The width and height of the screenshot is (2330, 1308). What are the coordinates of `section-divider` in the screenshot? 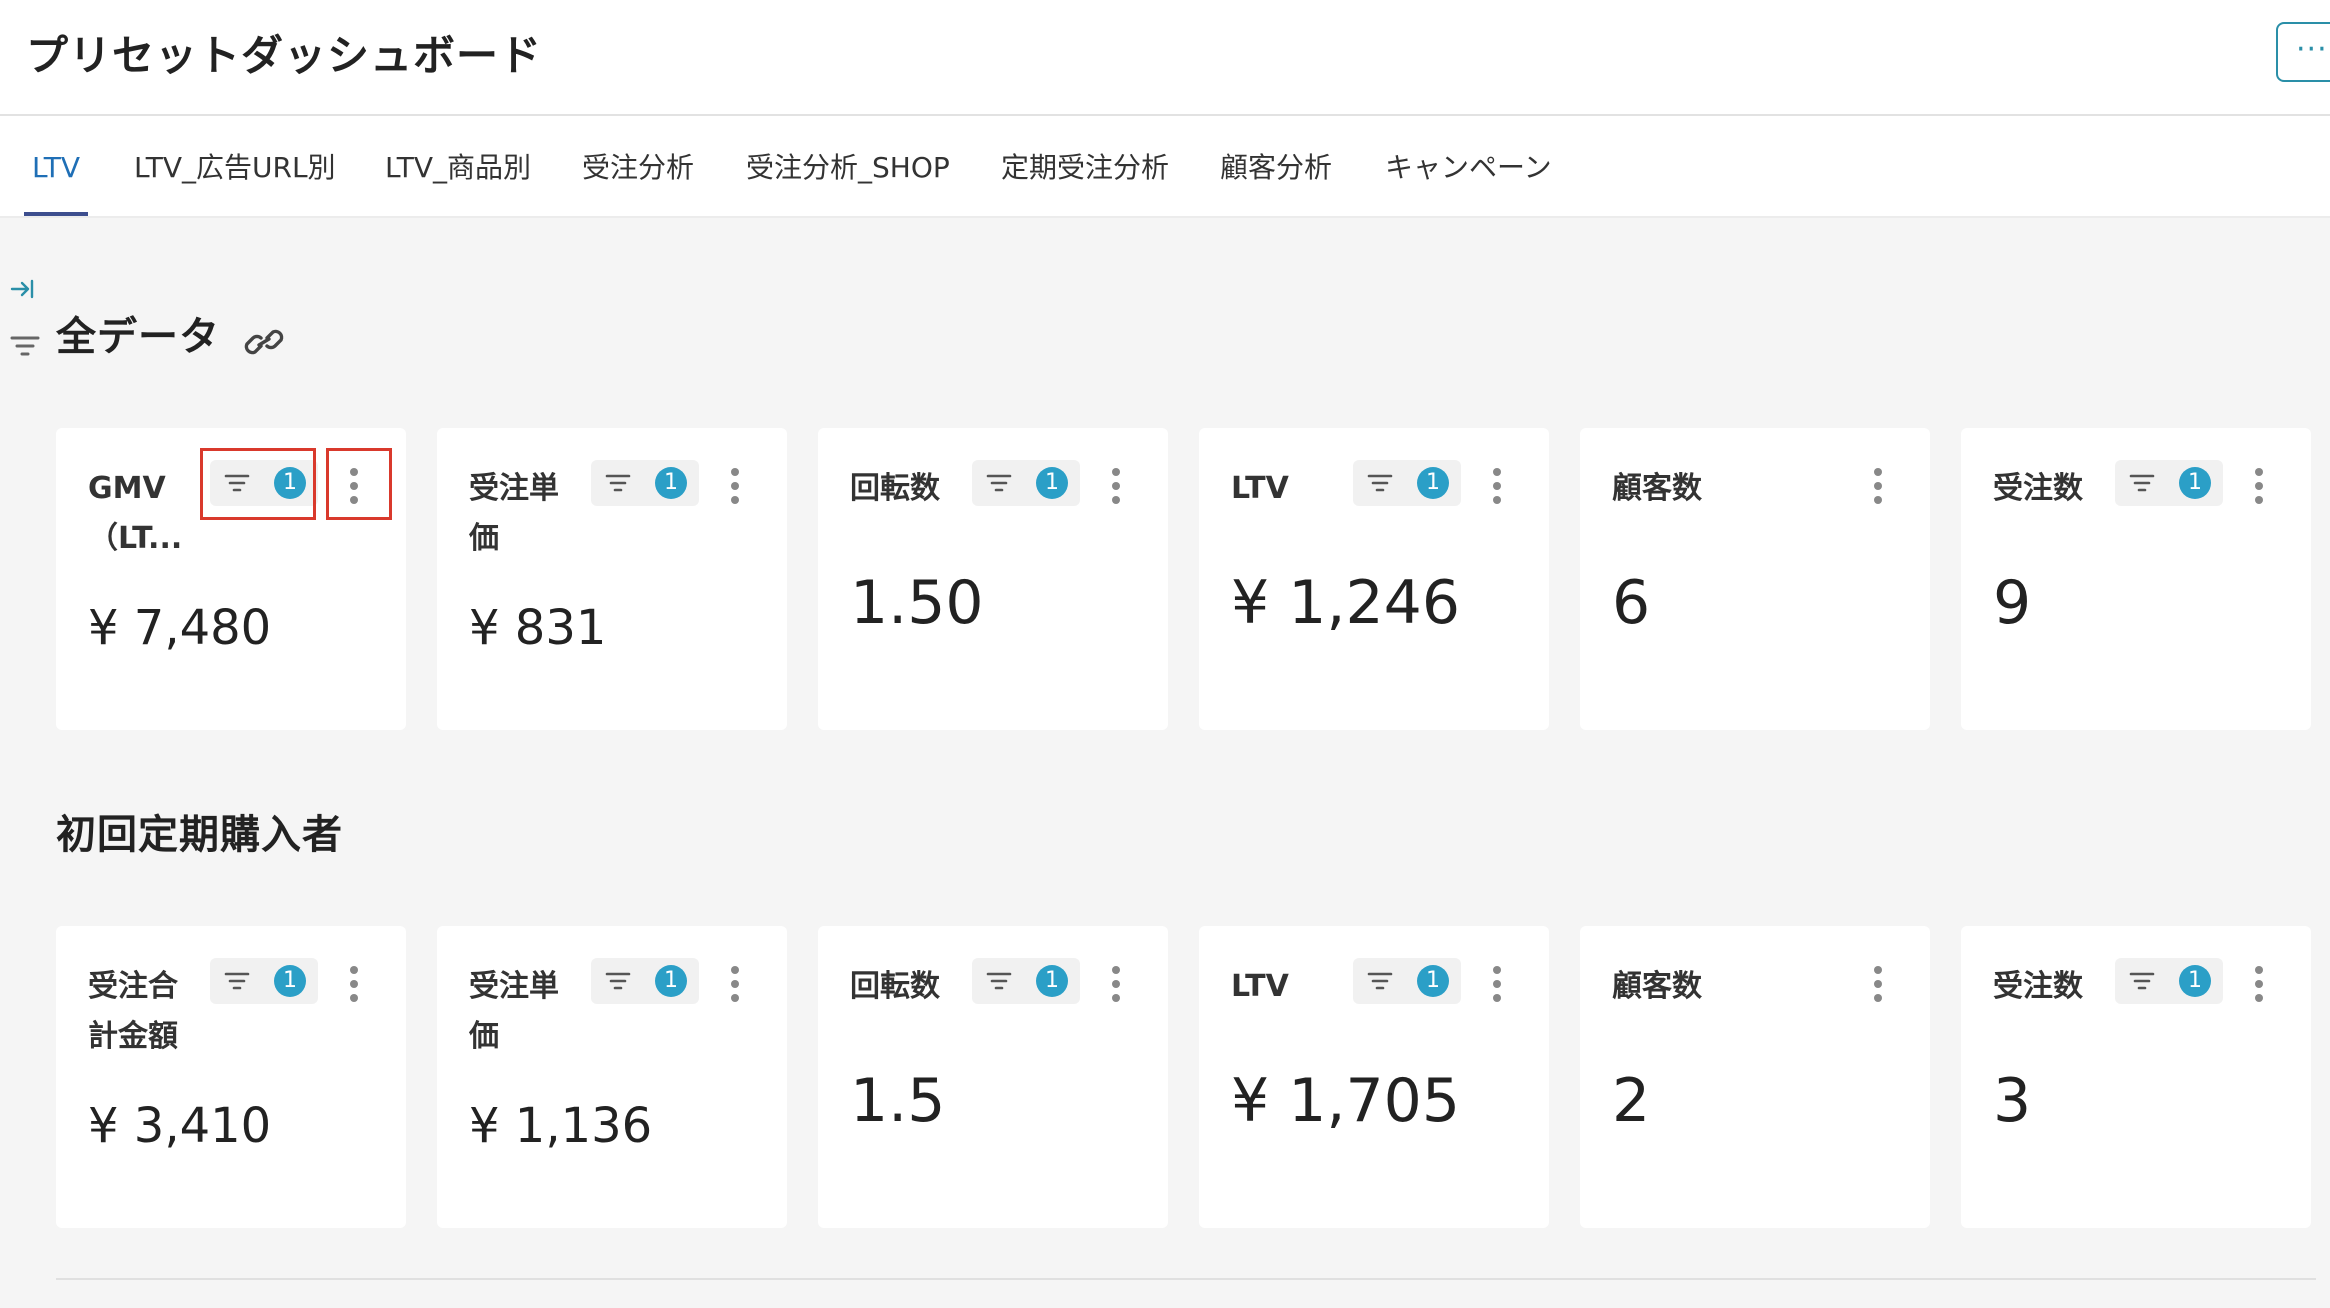 It's located at (1186, 1279).